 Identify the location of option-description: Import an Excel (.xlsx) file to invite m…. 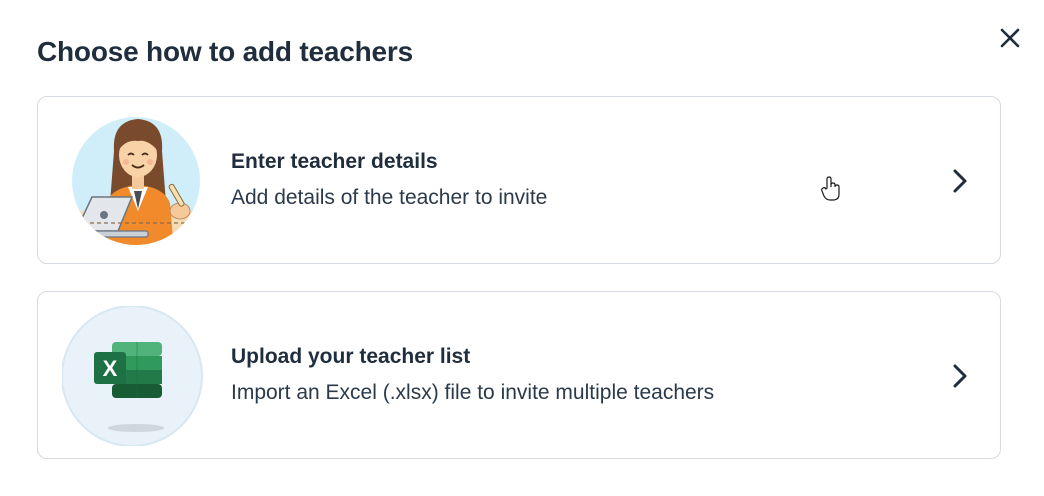
(473, 392).